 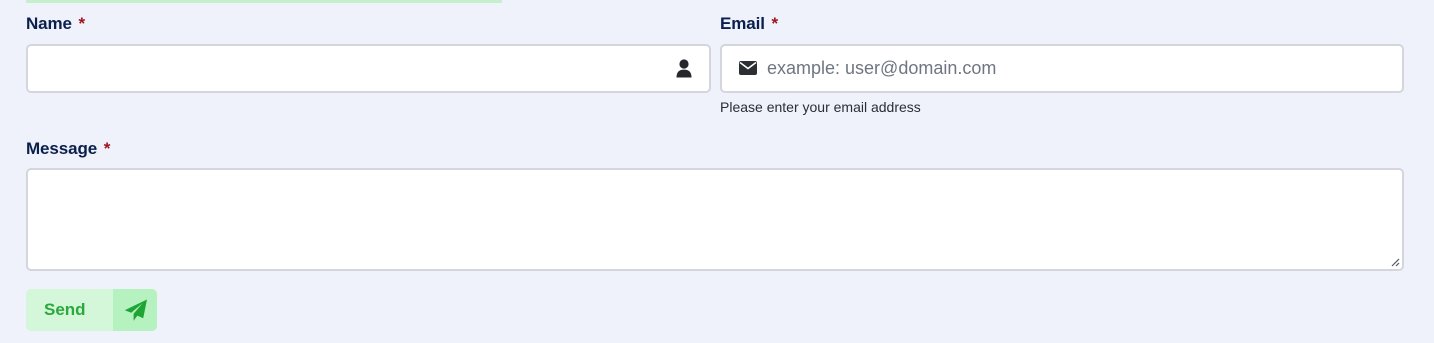 What do you see at coordinates (107, 148) in the screenshot?
I see `message-required-mark: *` at bounding box center [107, 148].